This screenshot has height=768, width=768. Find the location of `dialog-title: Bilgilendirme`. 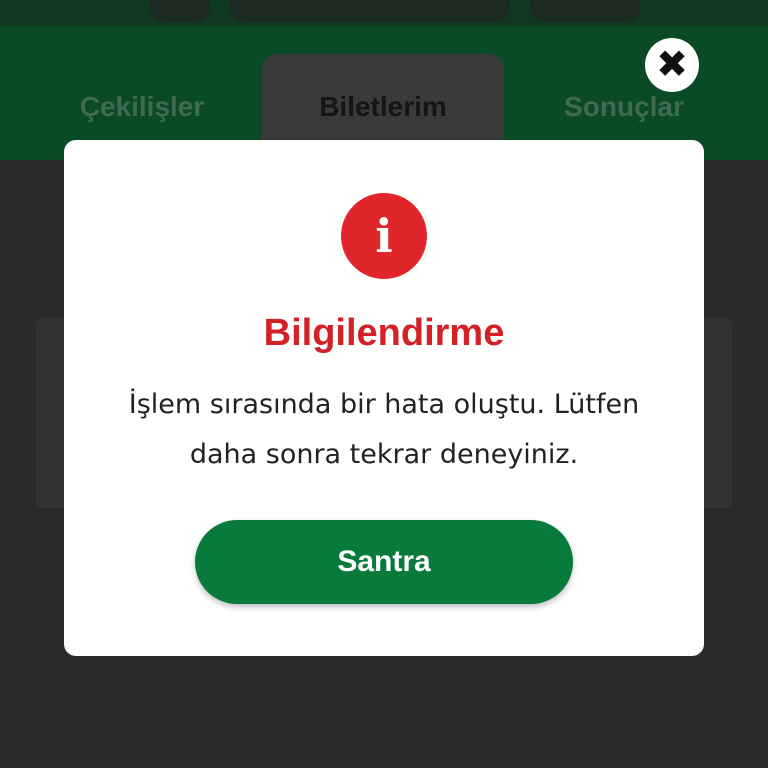

dialog-title: Bilgilendirme is located at coordinates (384, 333).